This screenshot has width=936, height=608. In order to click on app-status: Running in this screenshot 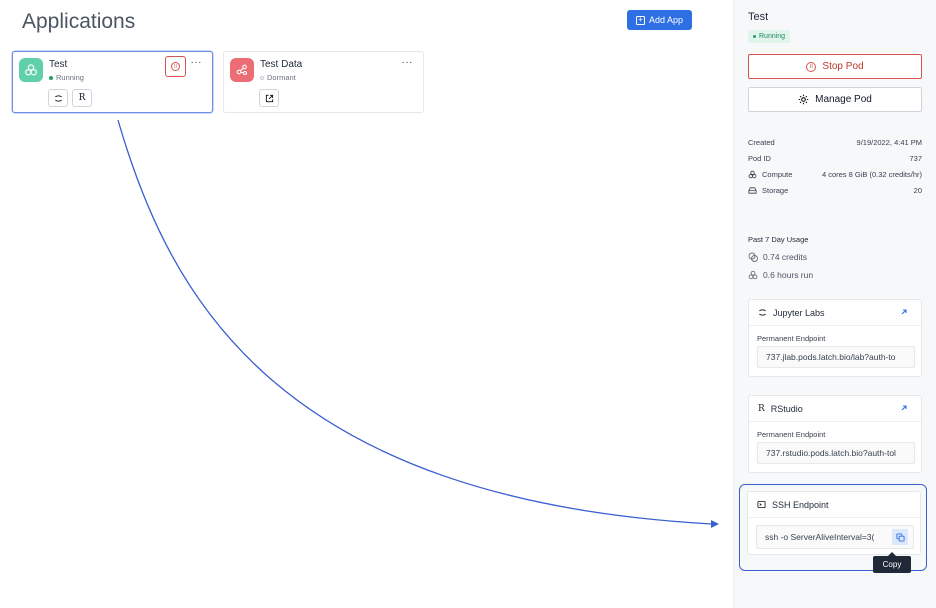, I will do `click(66, 77)`.